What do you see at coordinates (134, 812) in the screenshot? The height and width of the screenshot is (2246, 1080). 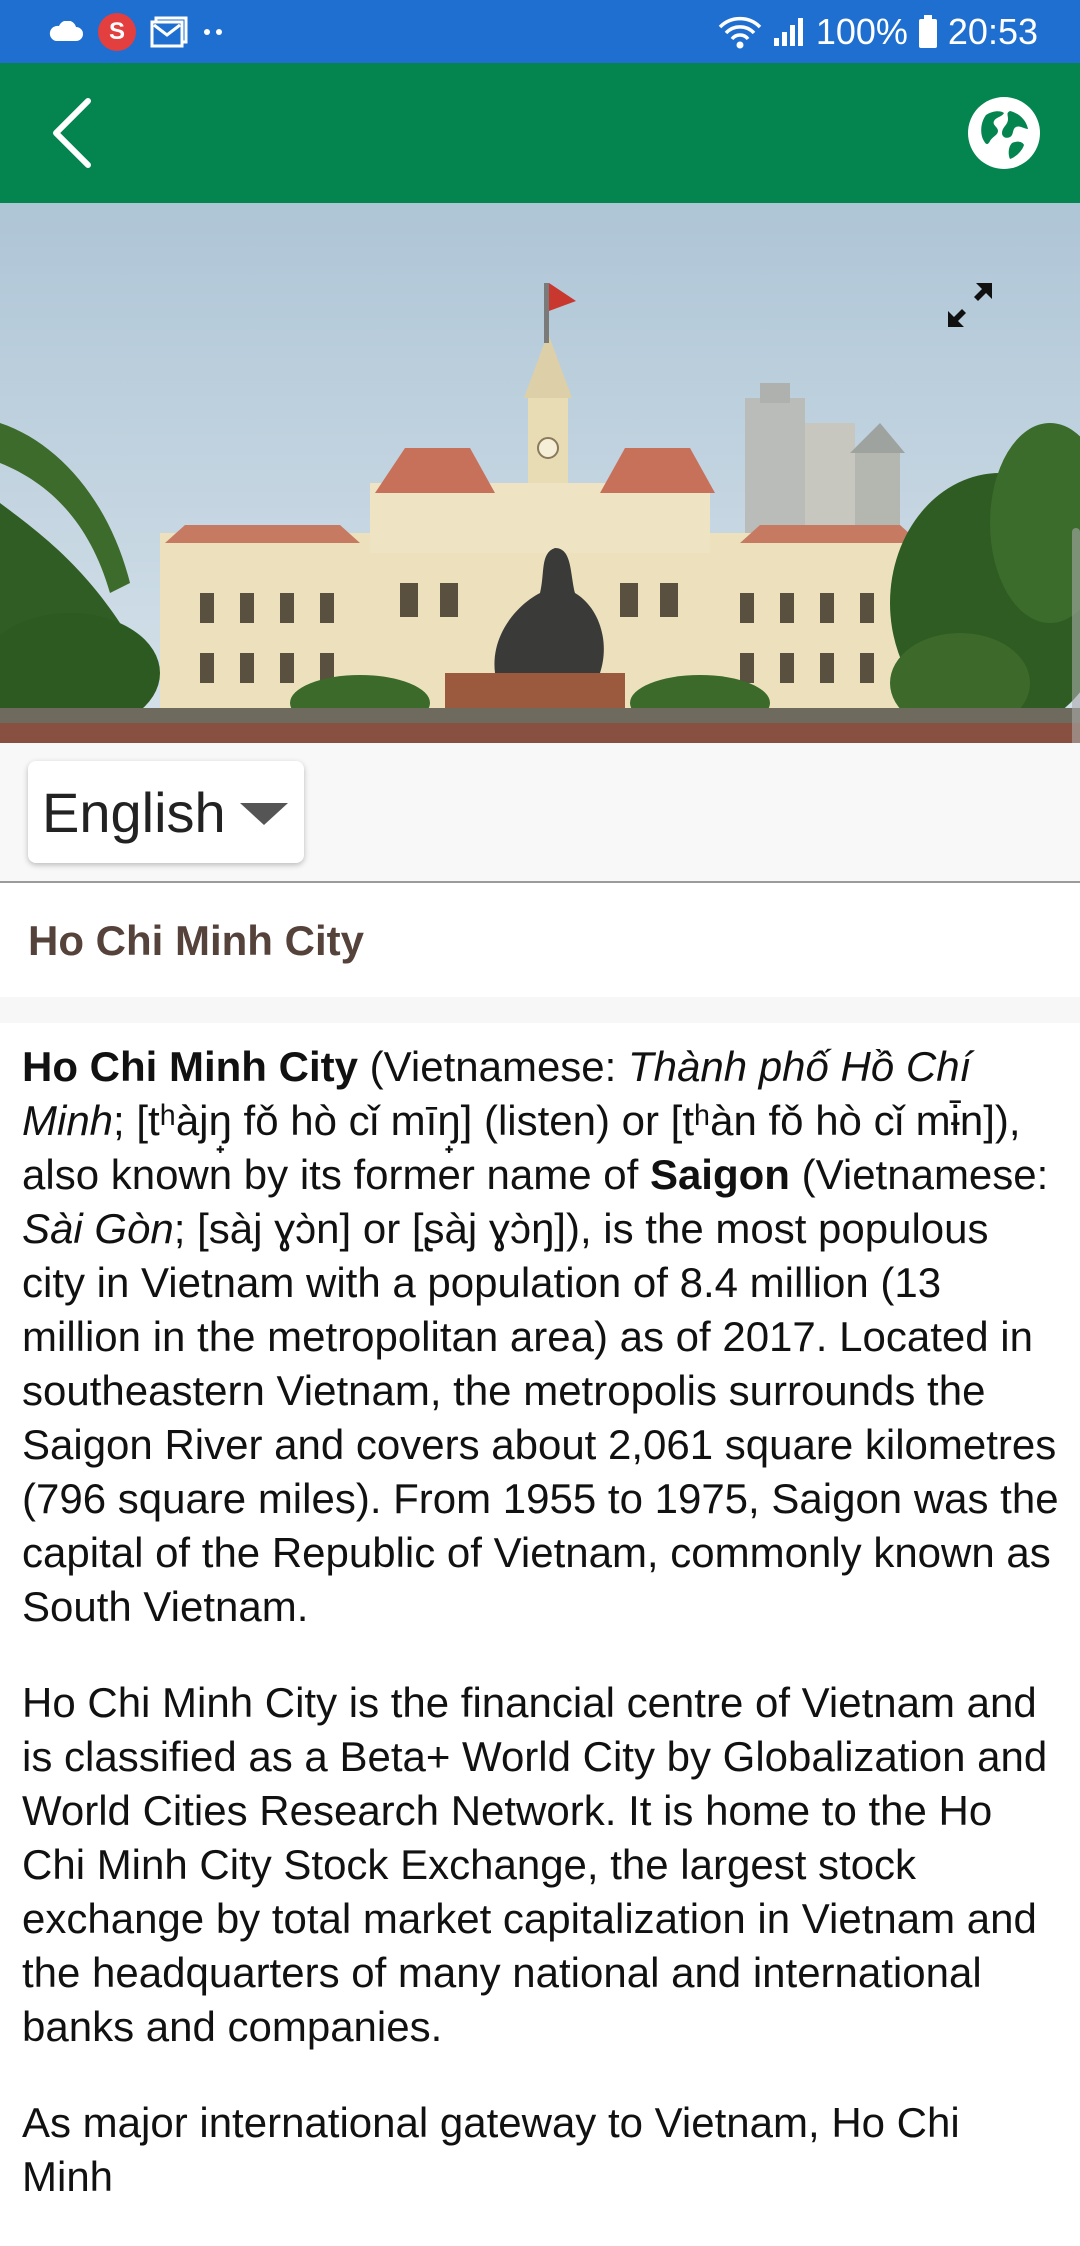 I see `language-selected: English` at bounding box center [134, 812].